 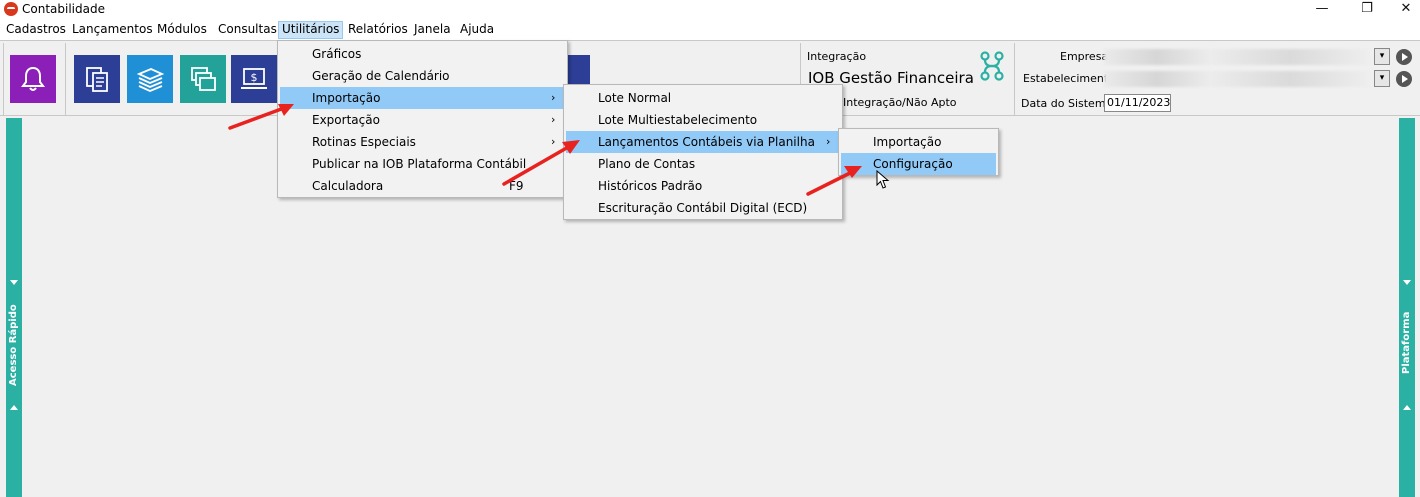 I want to click on menu-item-label: Calculadora, so click(x=348, y=186).